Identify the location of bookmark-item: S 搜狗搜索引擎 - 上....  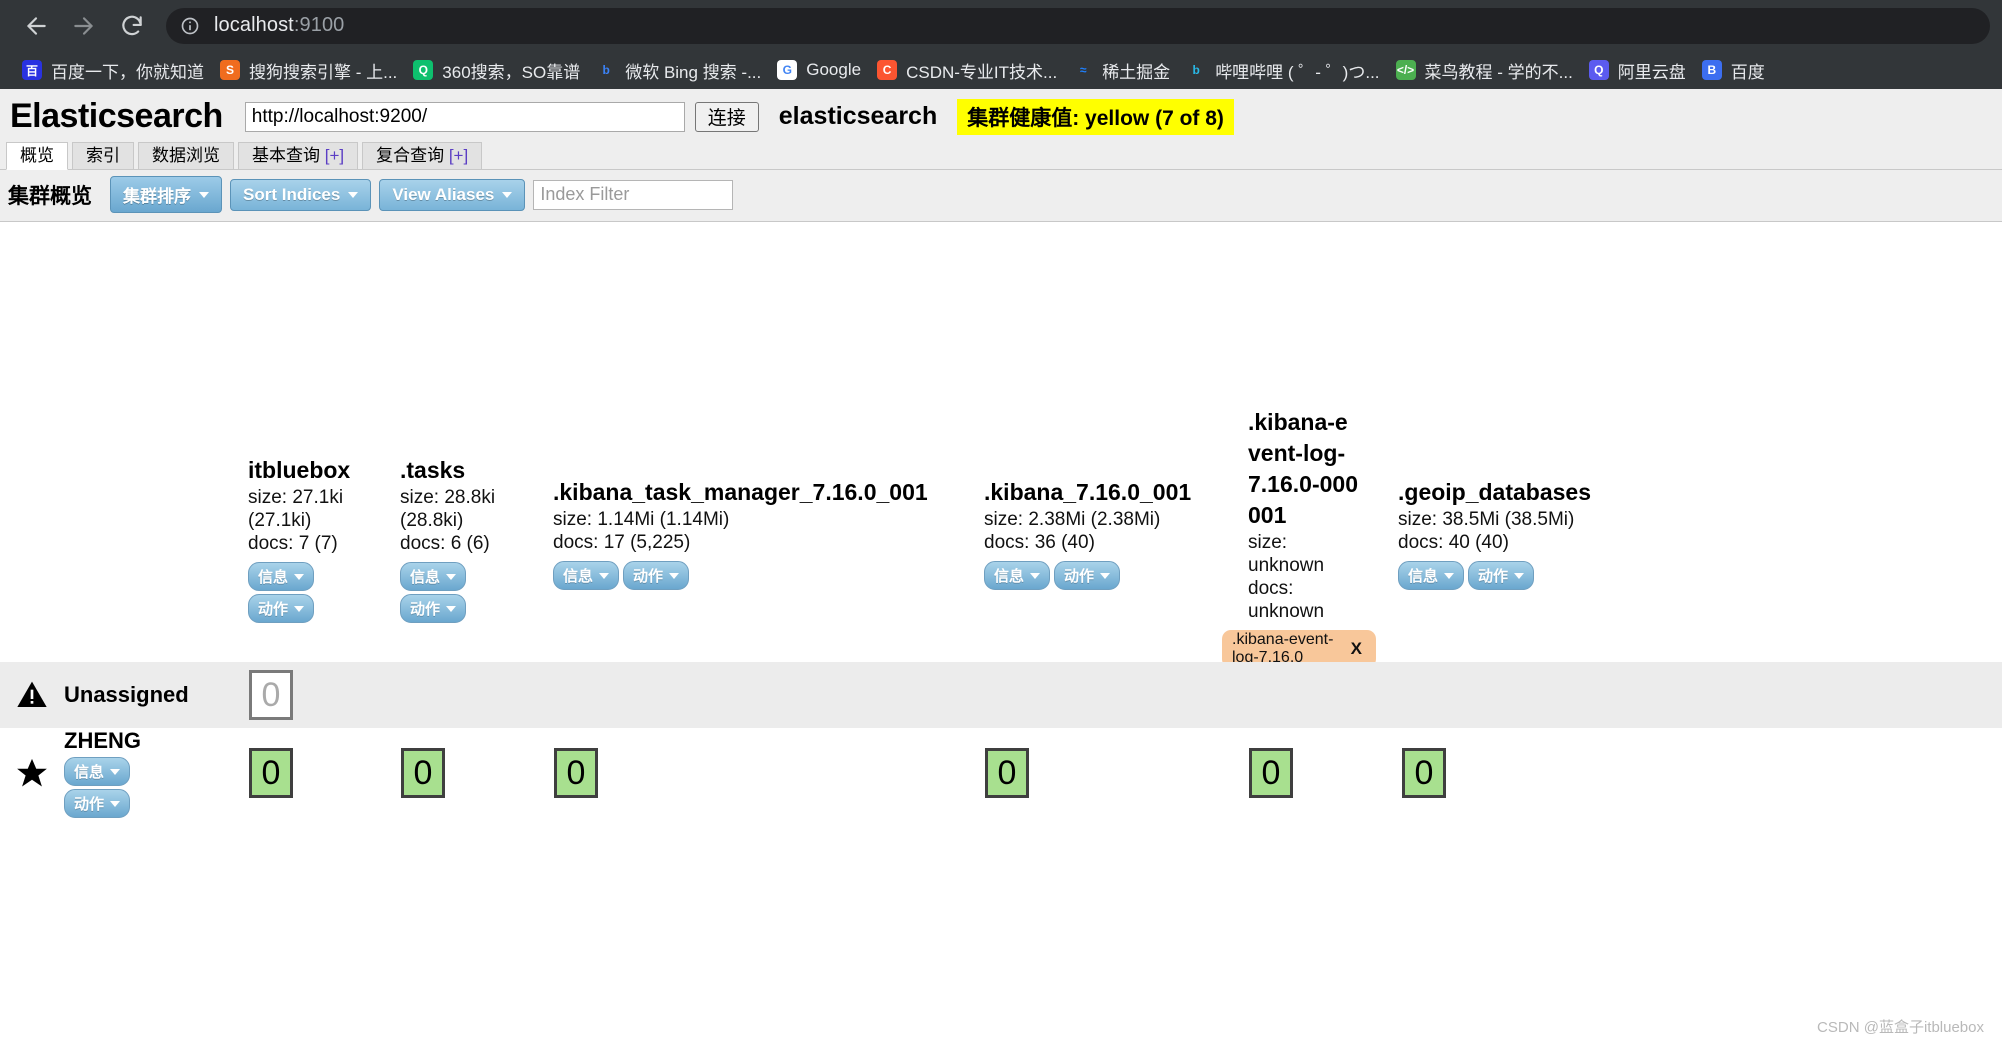
(308, 70).